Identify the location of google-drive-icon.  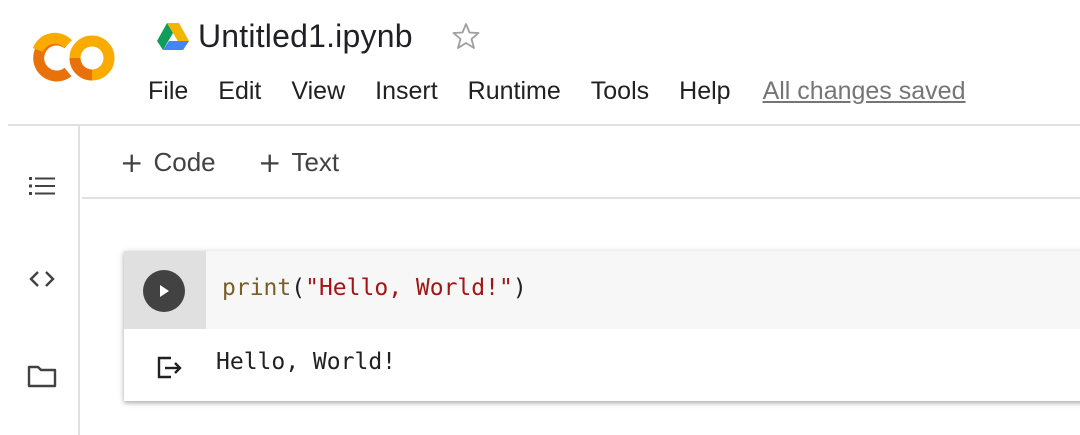
(173, 36).